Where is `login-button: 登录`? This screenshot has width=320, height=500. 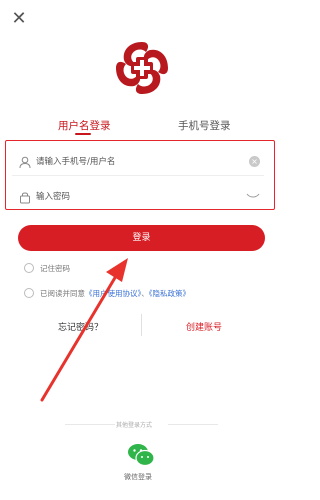
login-button: 登录 is located at coordinates (141, 238).